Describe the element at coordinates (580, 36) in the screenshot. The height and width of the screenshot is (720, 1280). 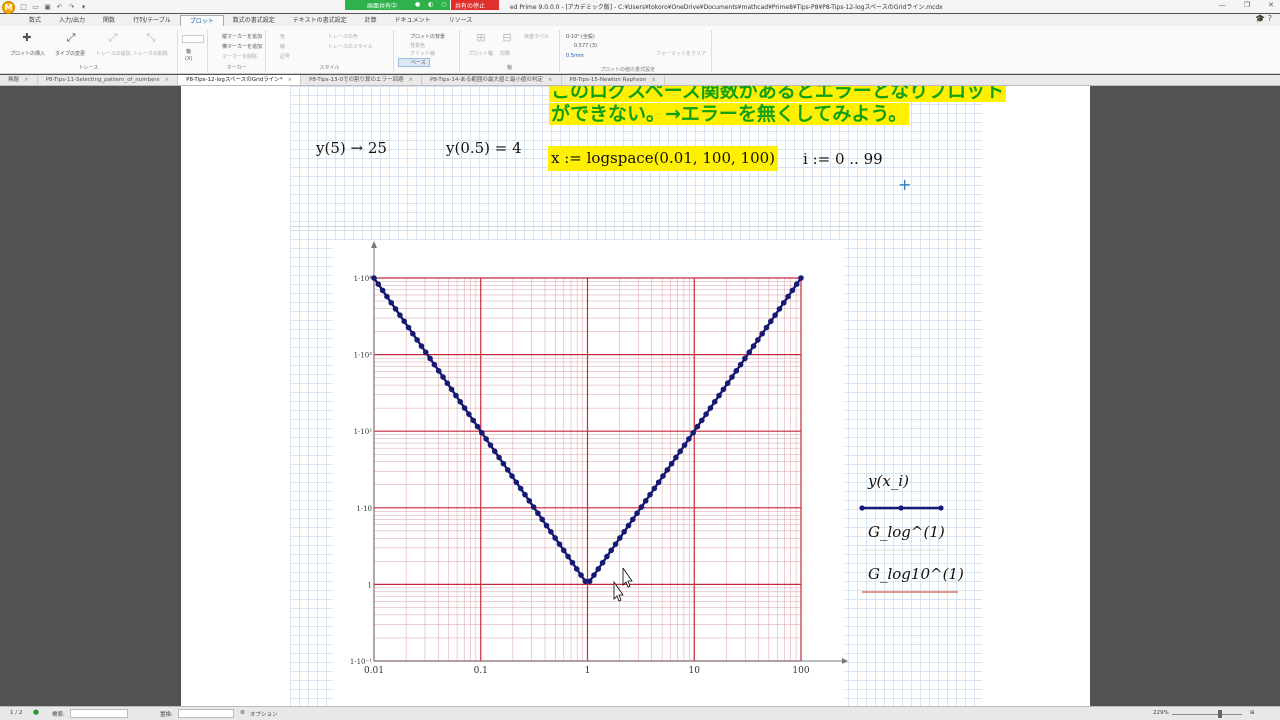
I see `number-format-select: 0-10⁰ (全般)` at that location.